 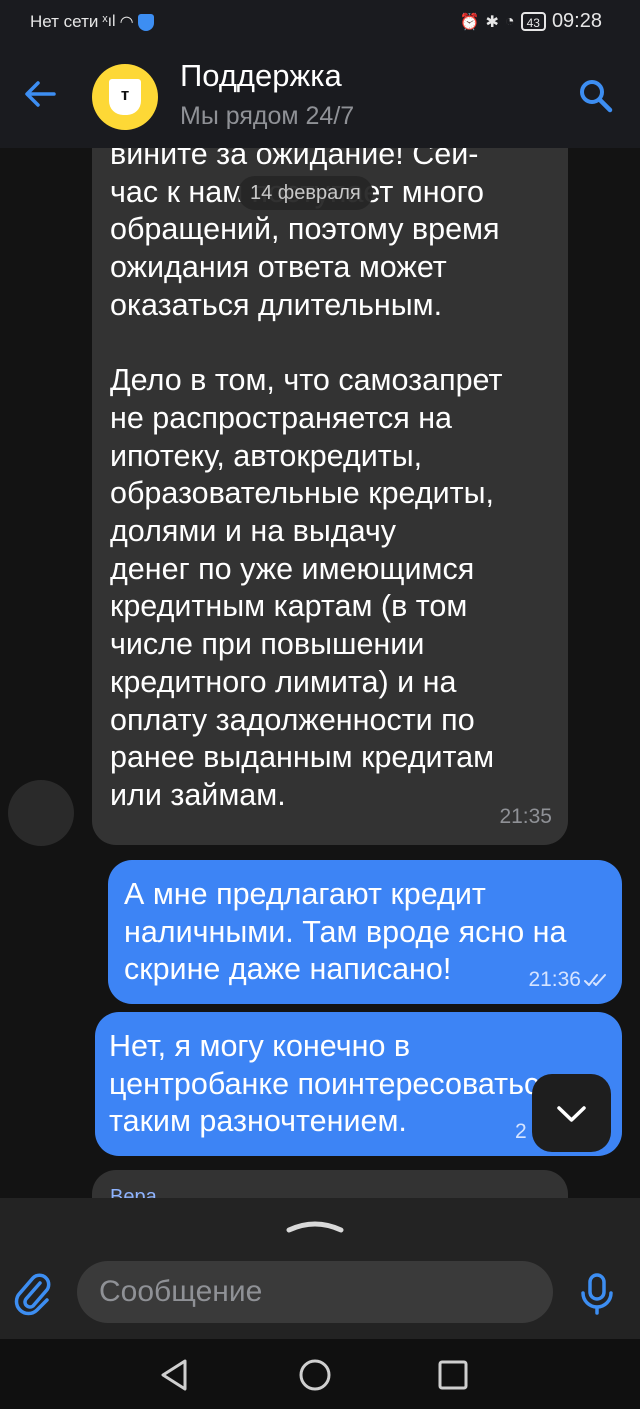 I want to click on status-time: 09:28, so click(x=576, y=21).